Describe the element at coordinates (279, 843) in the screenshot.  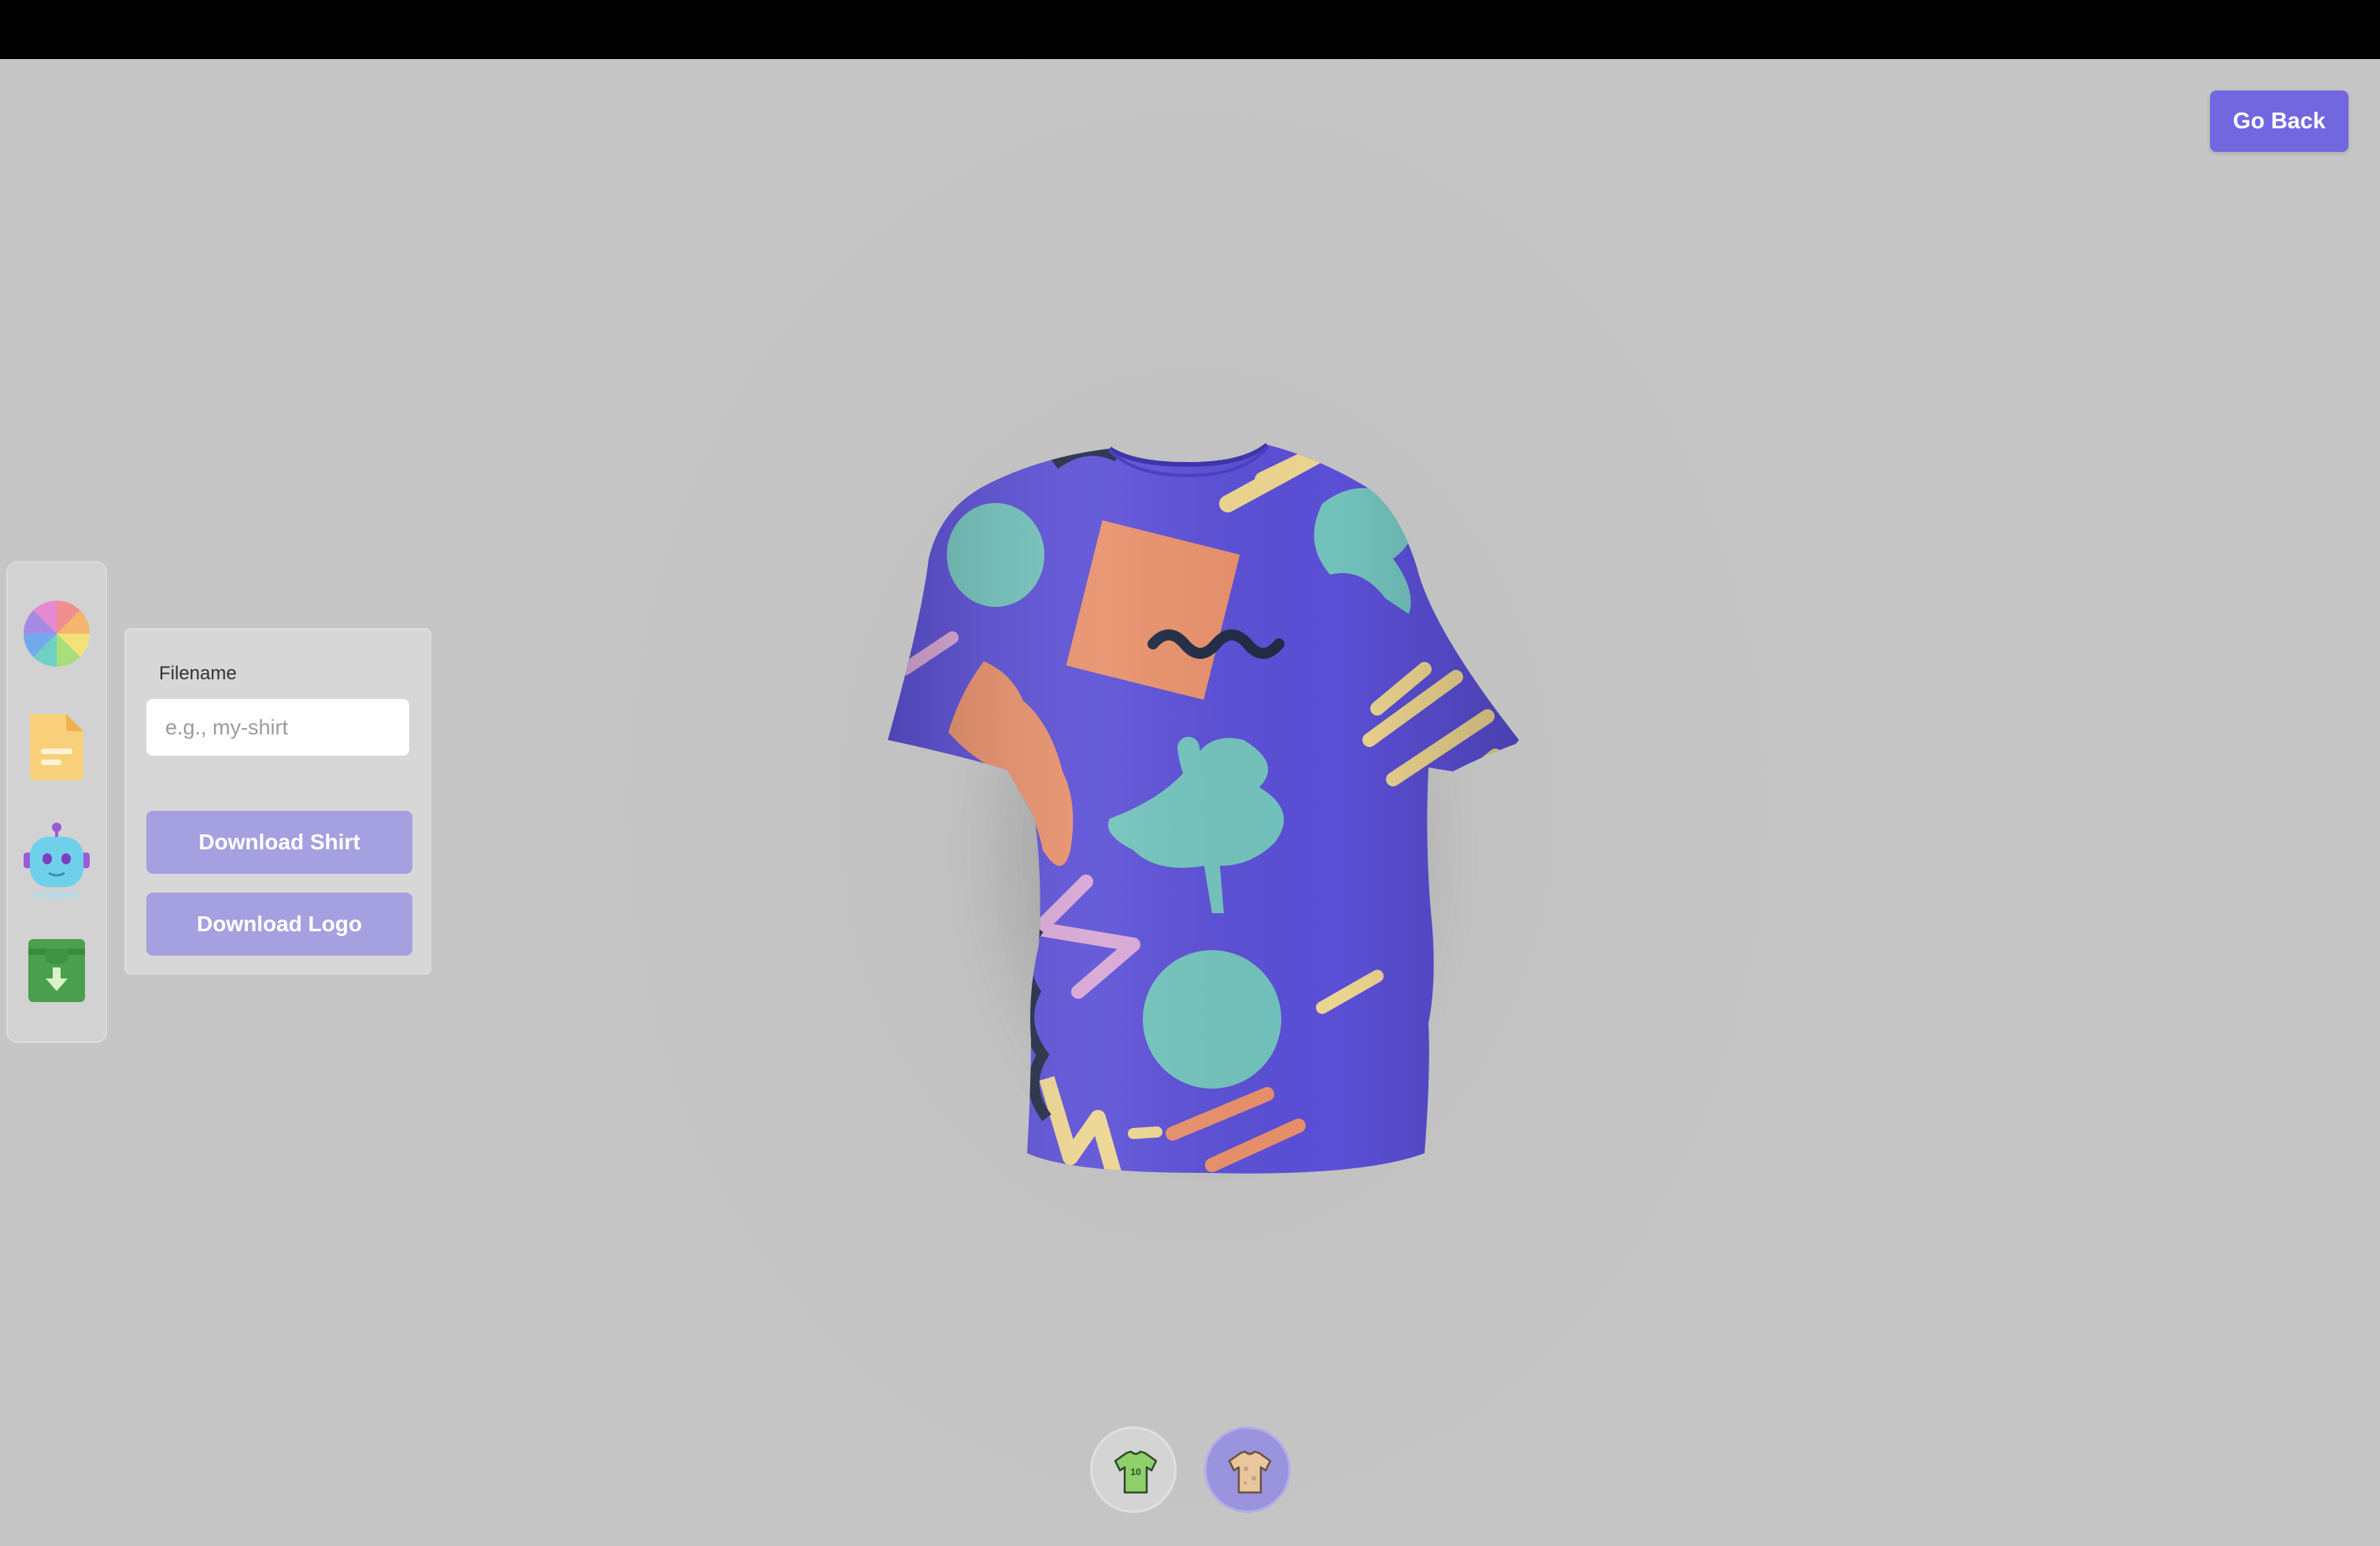
I see `download-shirt-button: Download Shirt` at that location.